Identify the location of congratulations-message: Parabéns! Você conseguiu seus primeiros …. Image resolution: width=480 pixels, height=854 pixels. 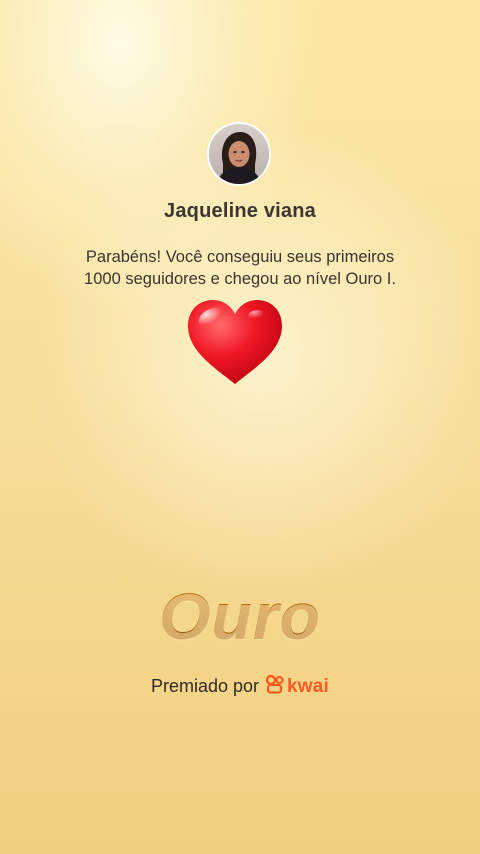
(240, 268).